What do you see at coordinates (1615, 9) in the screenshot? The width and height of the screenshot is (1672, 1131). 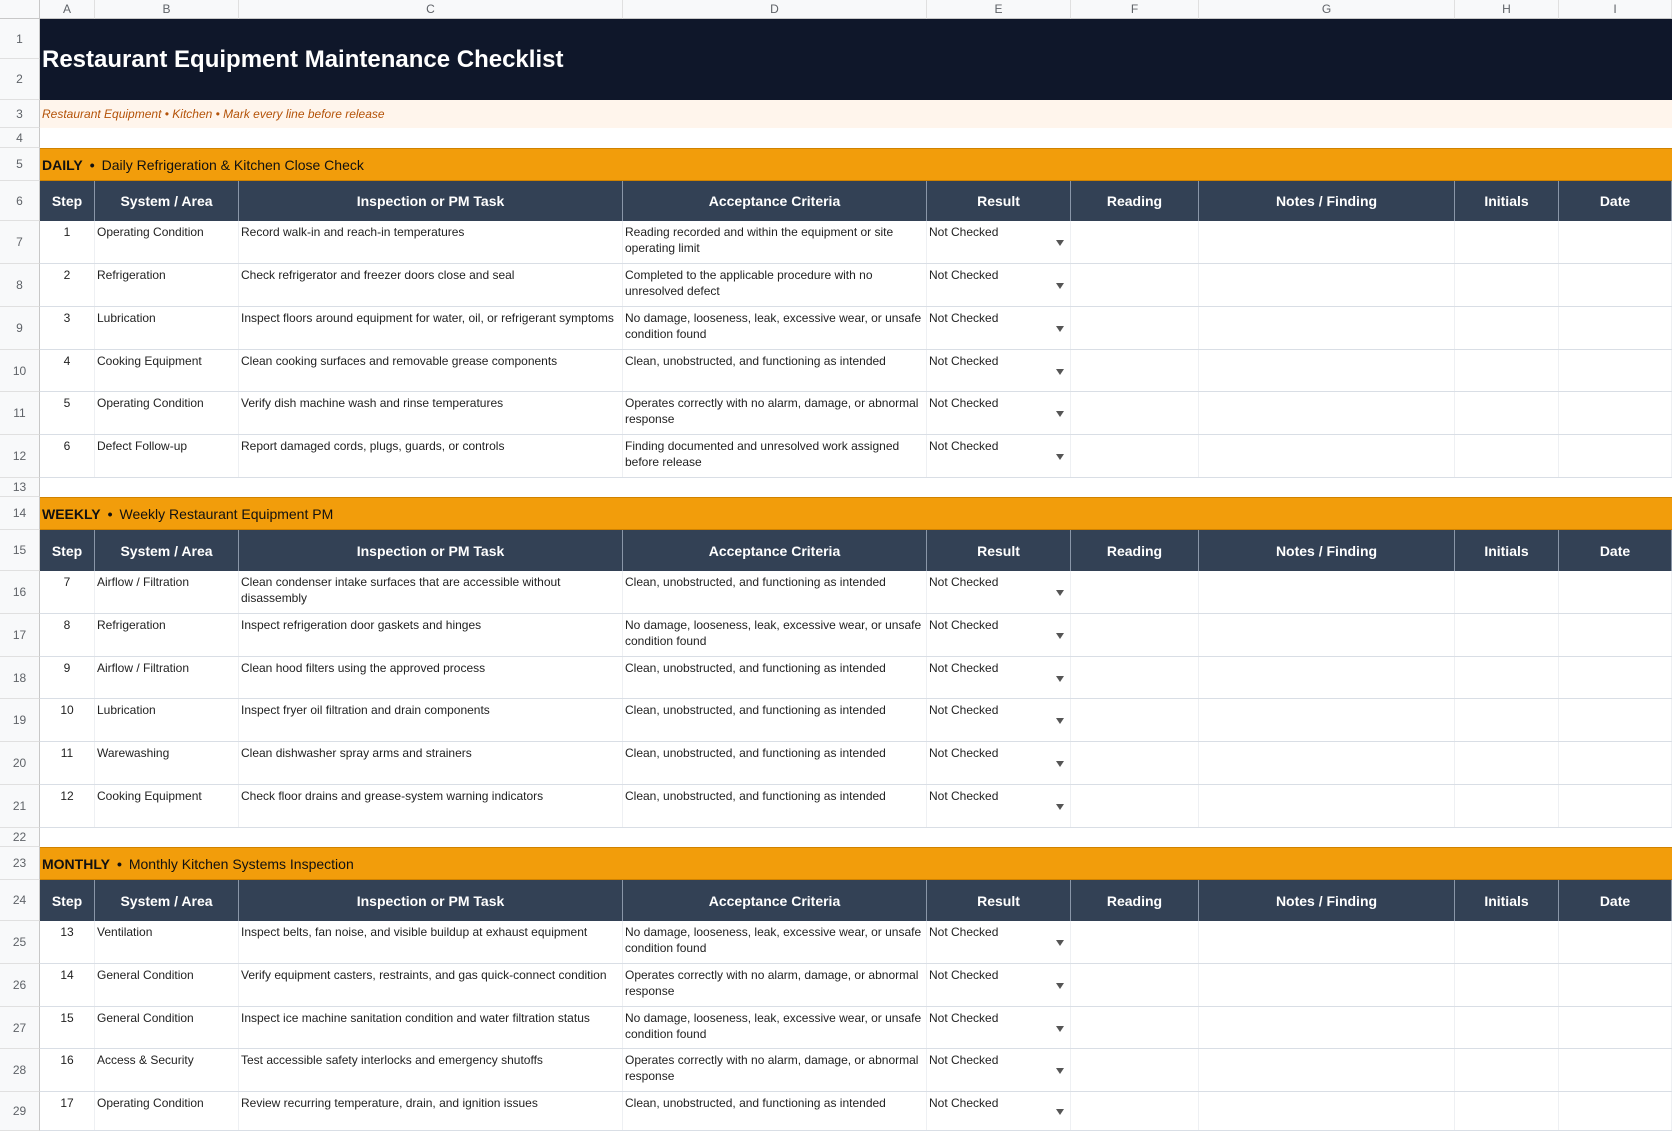 I see `column-header: I` at bounding box center [1615, 9].